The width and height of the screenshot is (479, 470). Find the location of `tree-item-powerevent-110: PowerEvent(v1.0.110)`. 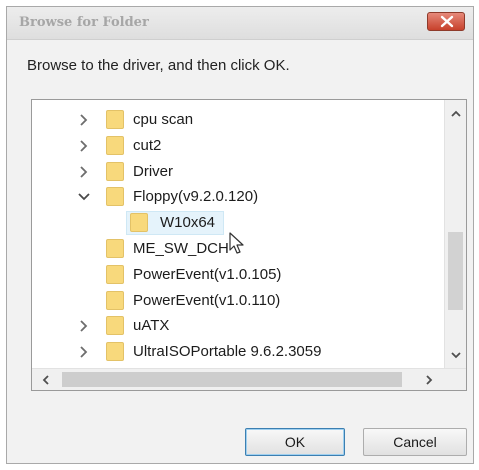

tree-item-powerevent-110: PowerEvent(v1.0.110) is located at coordinates (232, 301).